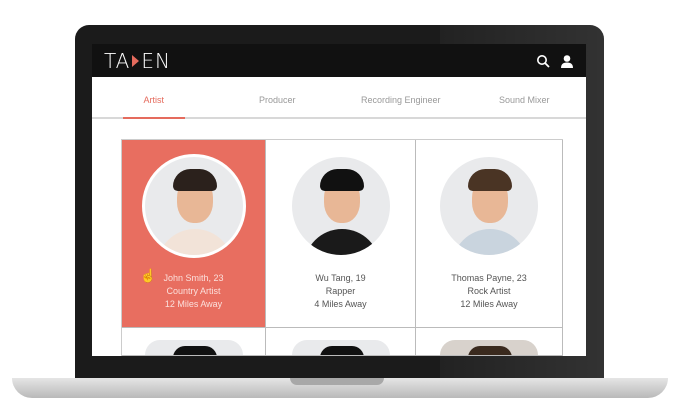 This screenshot has height=415, width=680. Describe the element at coordinates (543, 61) in the screenshot. I see `search-icon` at that location.